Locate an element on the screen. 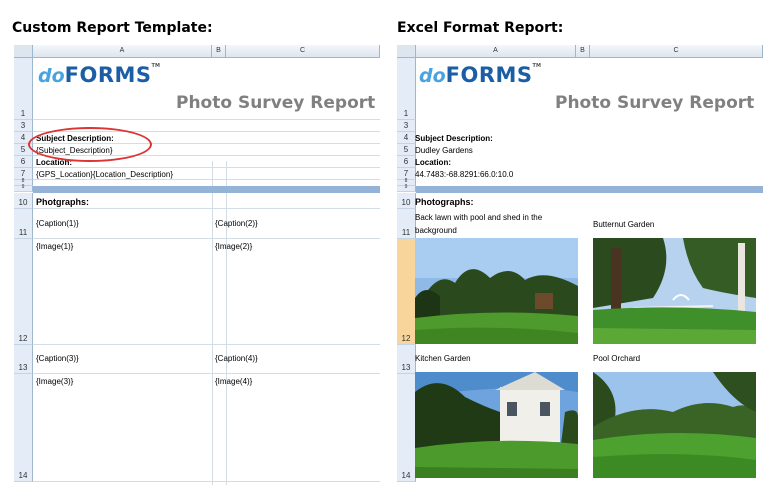  row-header-5: 5 is located at coordinates (406, 150).